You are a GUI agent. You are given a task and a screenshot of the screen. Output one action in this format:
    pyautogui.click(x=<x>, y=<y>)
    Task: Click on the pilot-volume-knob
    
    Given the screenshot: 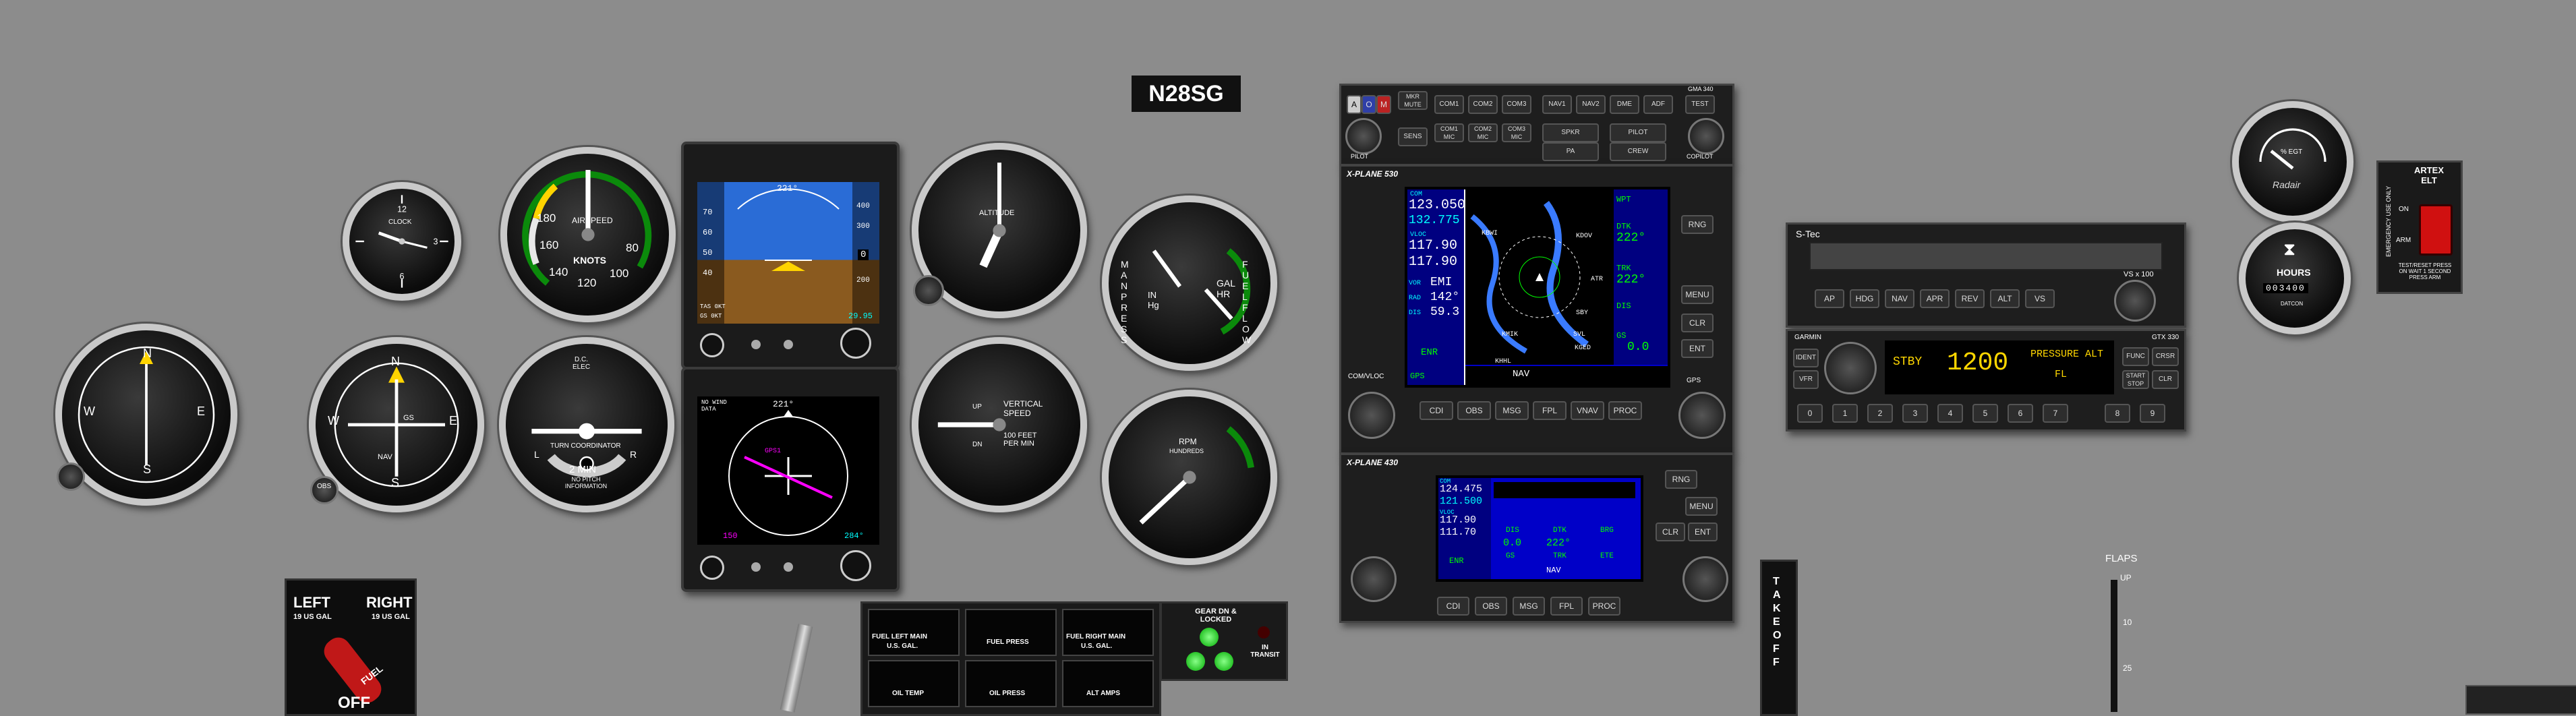 What is the action you would take?
    pyautogui.click(x=1363, y=136)
    